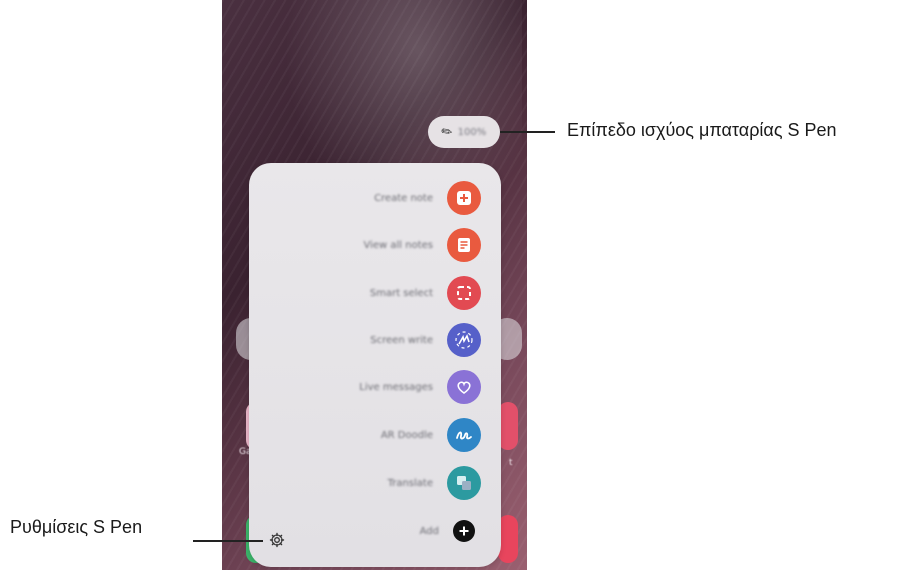  What do you see at coordinates (508, 539) in the screenshot?
I see `dock-app-right` at bounding box center [508, 539].